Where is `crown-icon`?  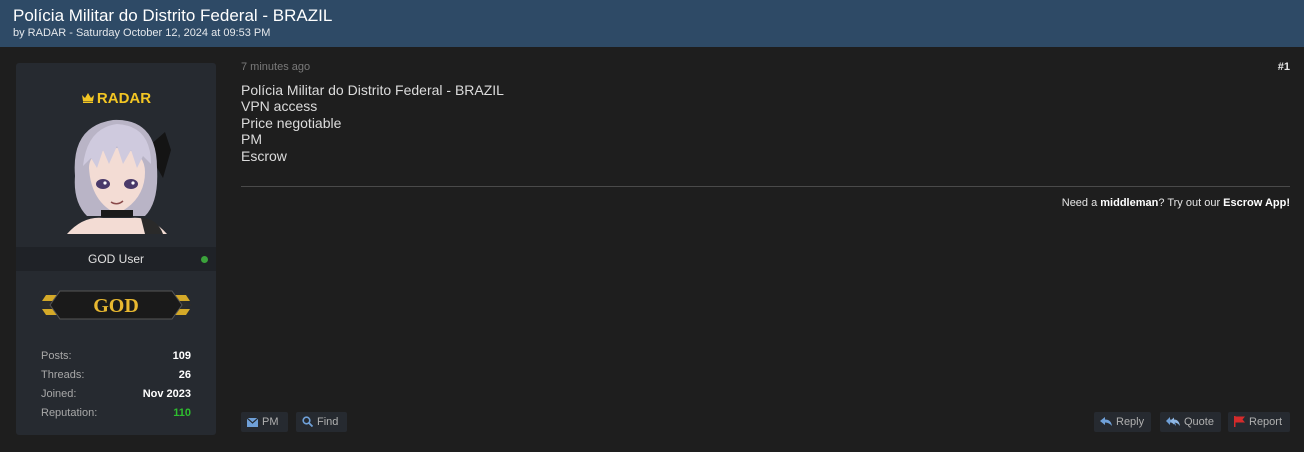
crown-icon is located at coordinates (87, 98).